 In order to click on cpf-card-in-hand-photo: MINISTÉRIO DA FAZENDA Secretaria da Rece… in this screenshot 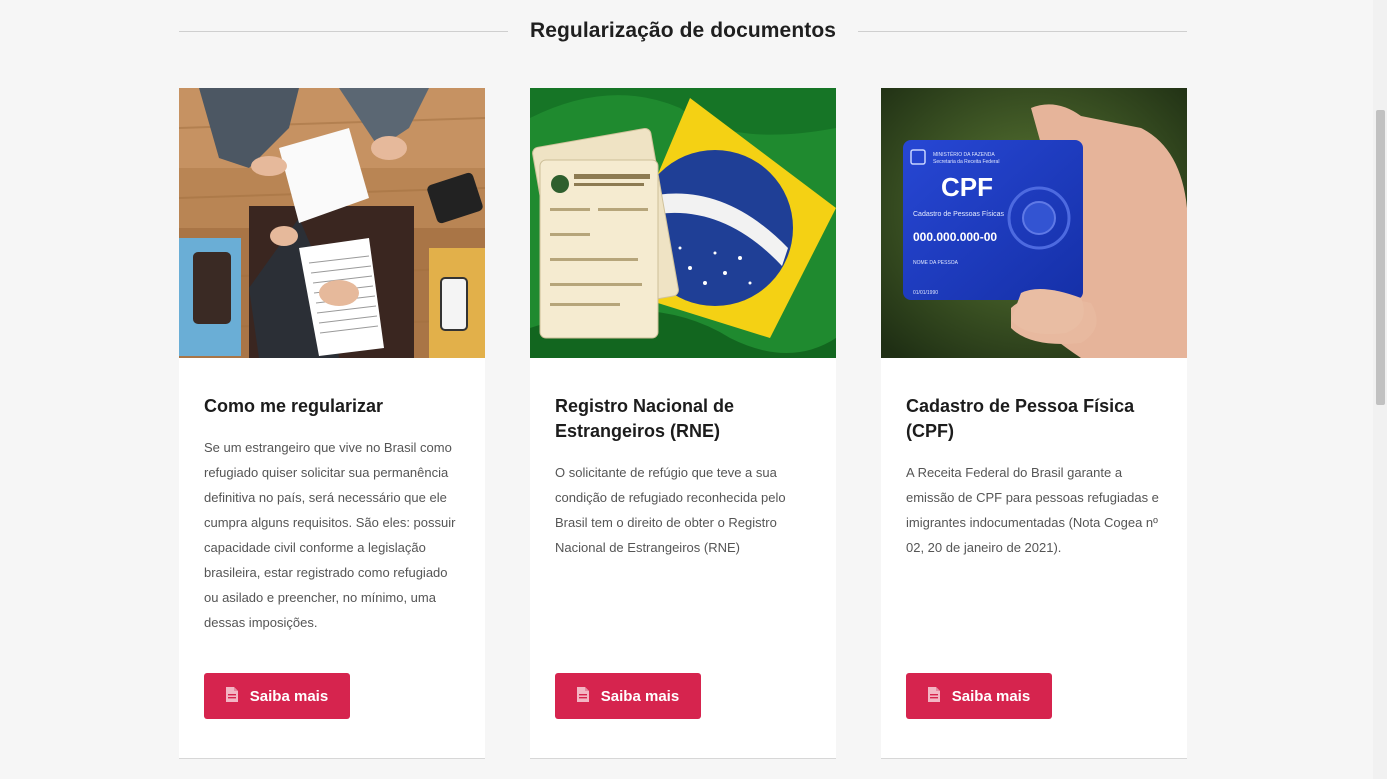, I will do `click(1034, 223)`.